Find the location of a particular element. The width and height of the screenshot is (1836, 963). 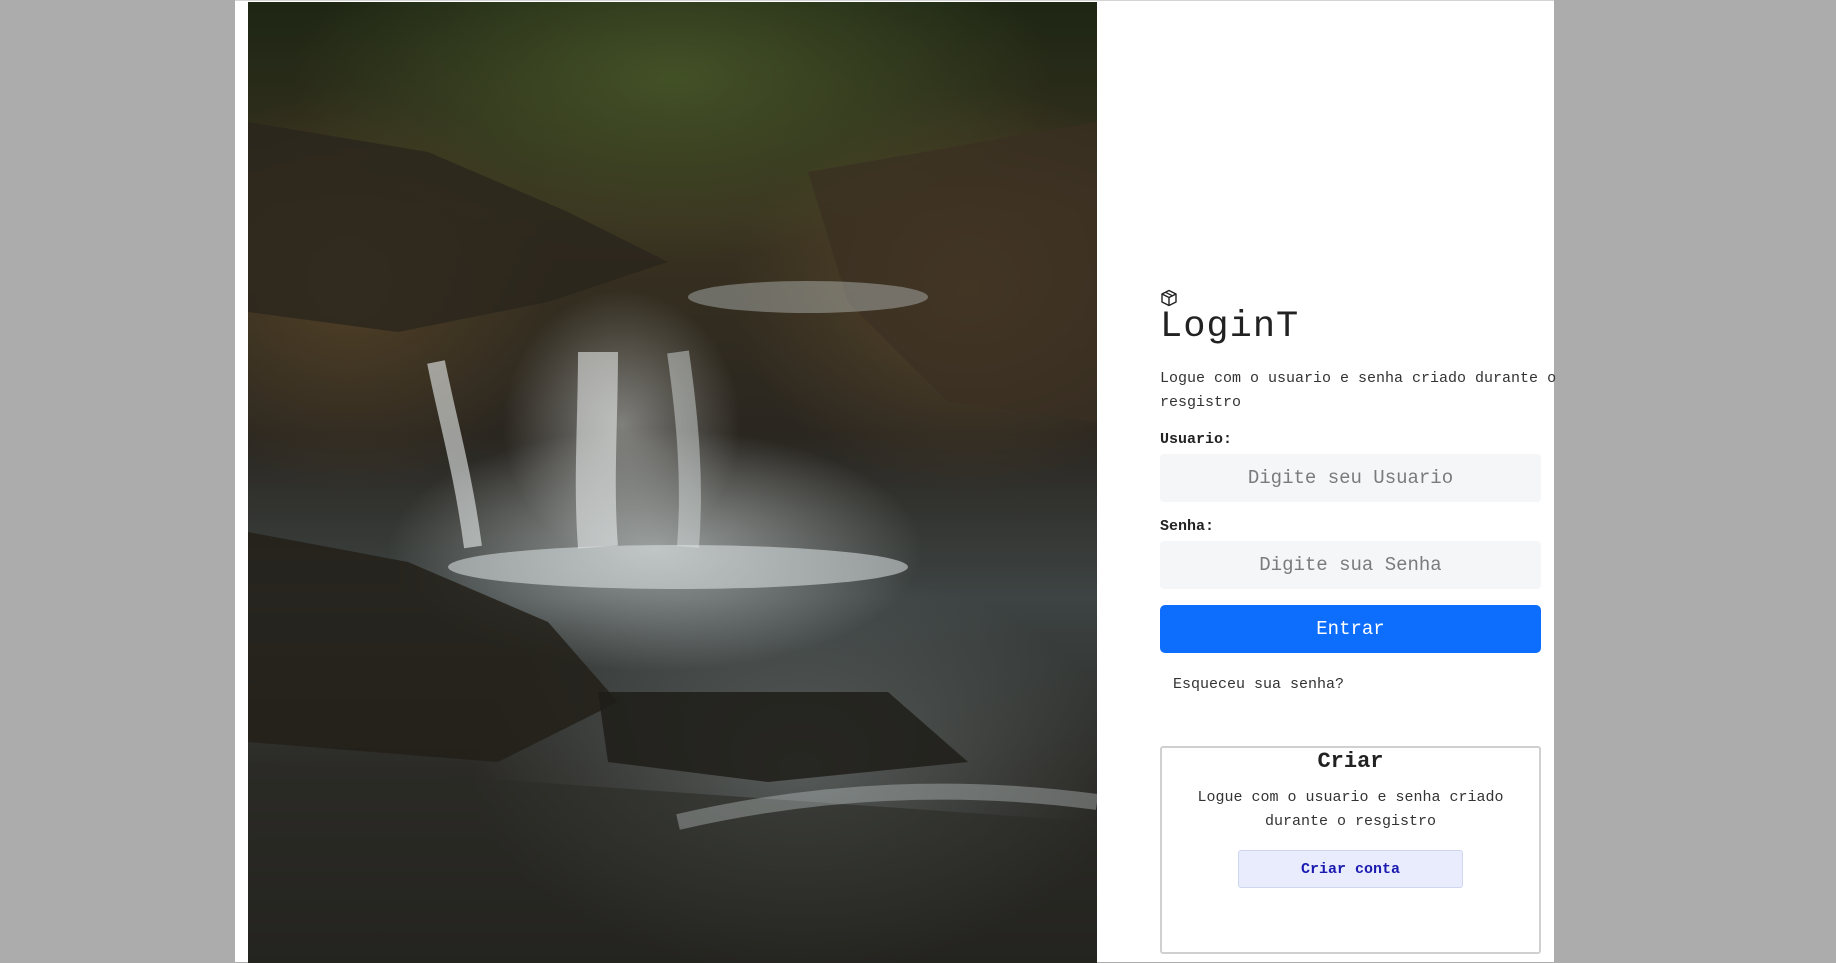

login-button: Entrar is located at coordinates (1350, 629).